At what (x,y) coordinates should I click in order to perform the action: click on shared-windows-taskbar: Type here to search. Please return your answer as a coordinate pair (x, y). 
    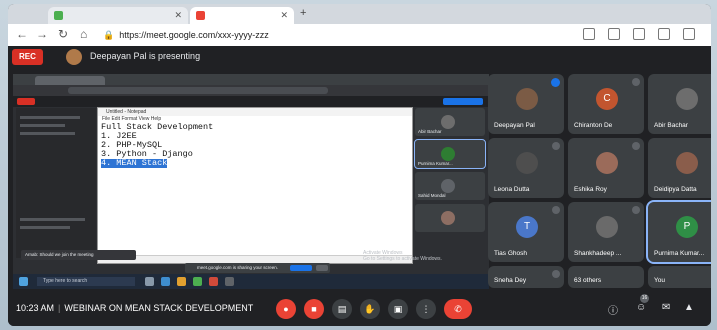
    Looking at the image, I should click on (251, 281).